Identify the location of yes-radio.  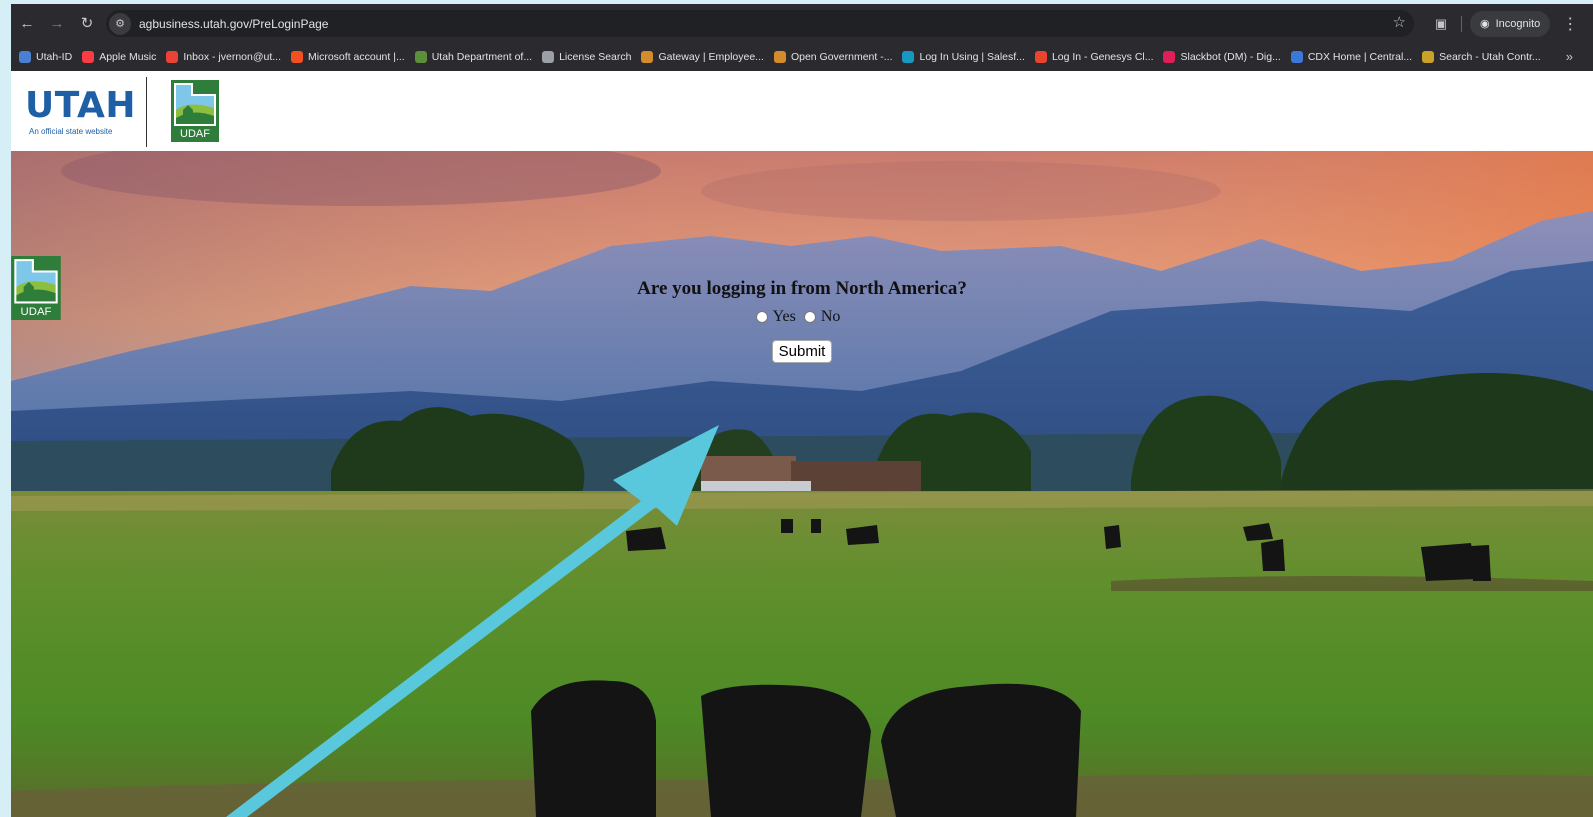
(761, 317).